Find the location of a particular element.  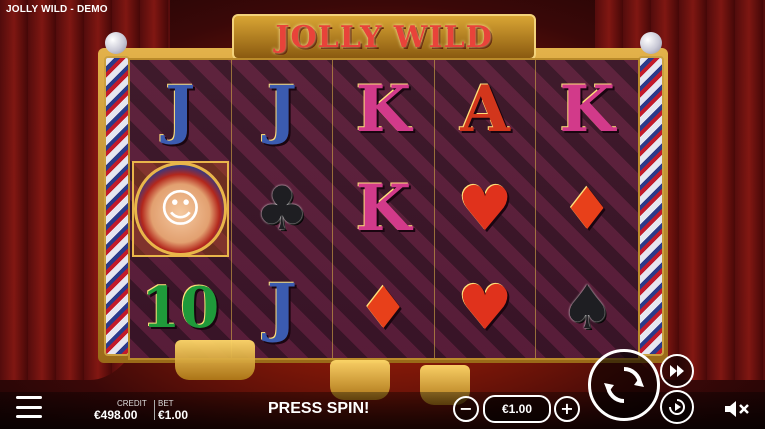

spin-icon is located at coordinates (624, 385).